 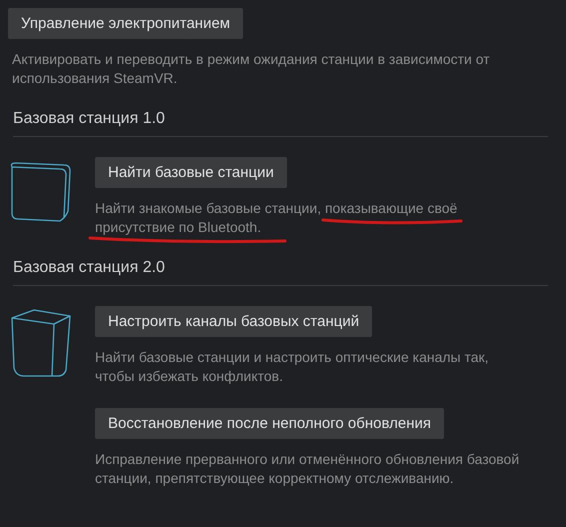 I want to click on action-description: Исправление прерванного или отменённого обновления базовой станции, препятствующее корректному отслеживанию., so click(x=307, y=469).